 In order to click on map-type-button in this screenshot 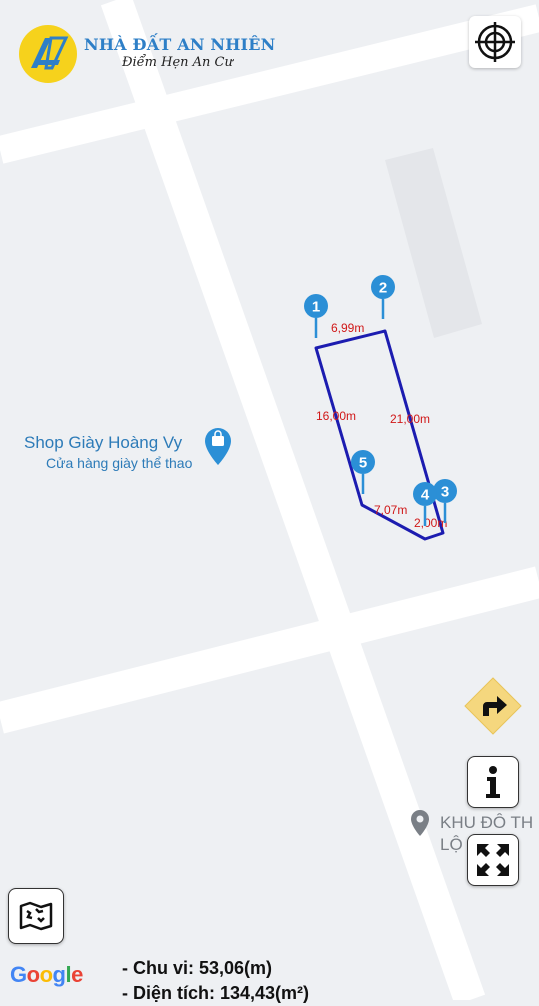, I will do `click(36, 916)`.